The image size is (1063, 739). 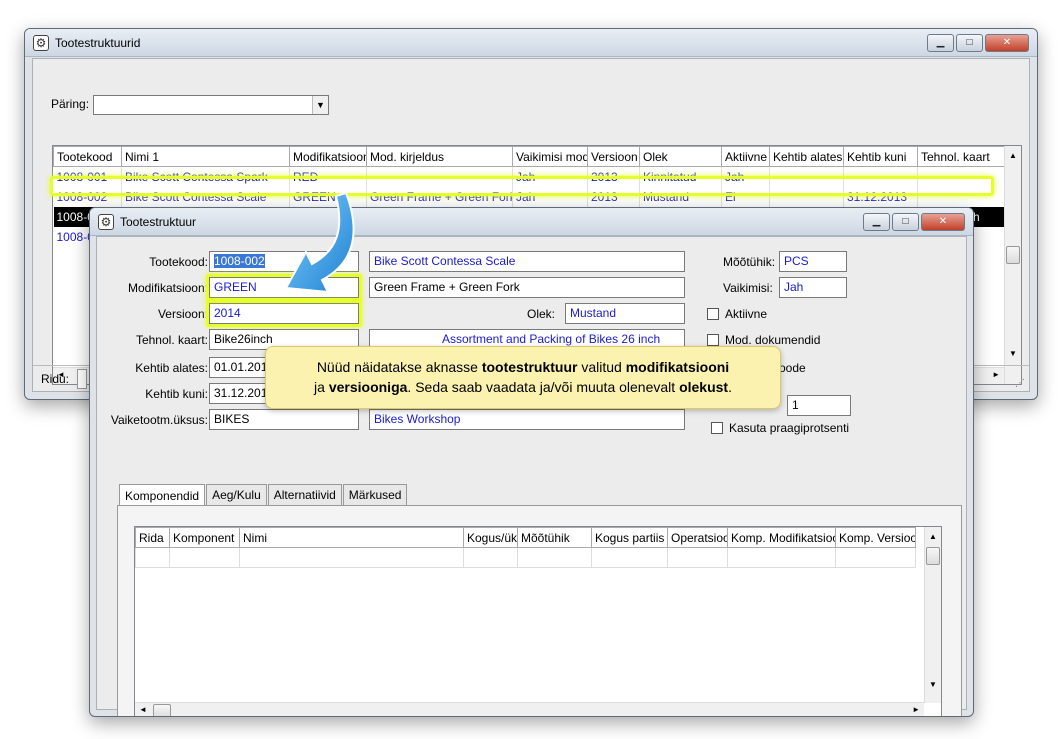 I want to click on mod-description-field: Green Frame + Green Fork, so click(x=527, y=287).